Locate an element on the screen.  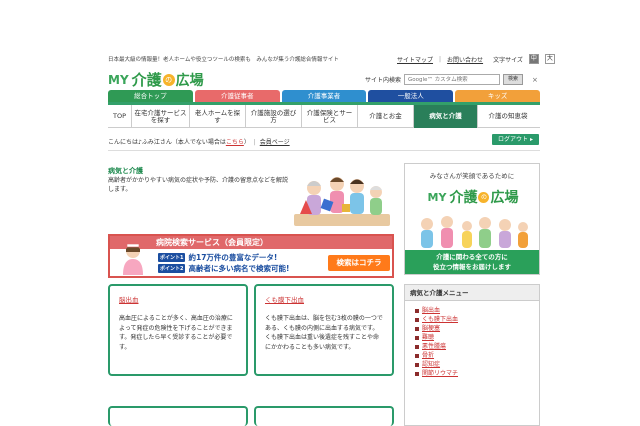
site-search: サイト内検索 検索 × is located at coordinates (451, 79).